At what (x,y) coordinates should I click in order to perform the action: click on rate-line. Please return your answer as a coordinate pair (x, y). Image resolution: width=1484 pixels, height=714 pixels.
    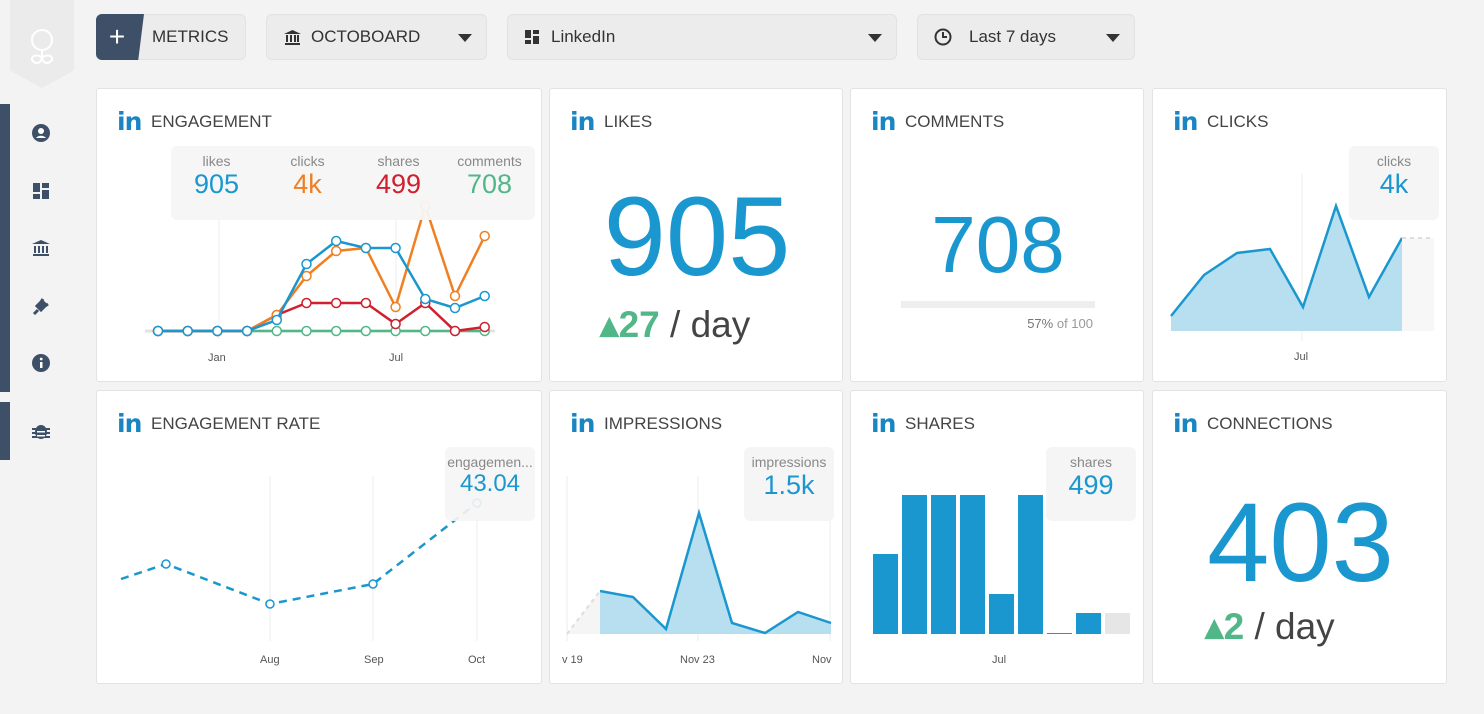
    Looking at the image, I should click on (299, 554).